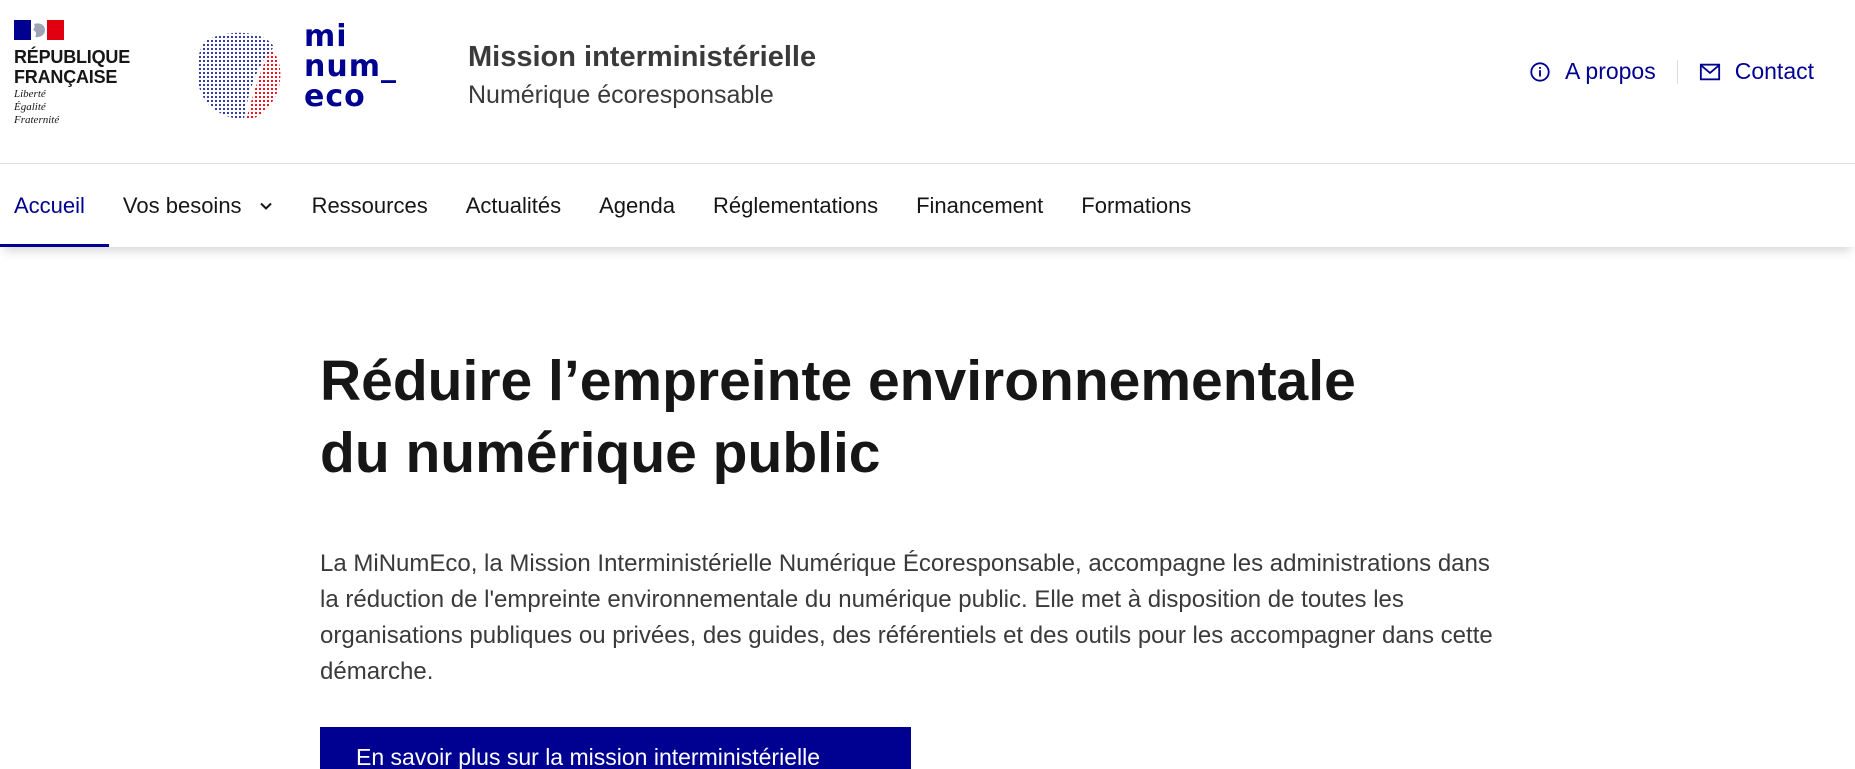 This screenshot has width=1855, height=769. I want to click on nav-item-financement: Financement, so click(984, 206).